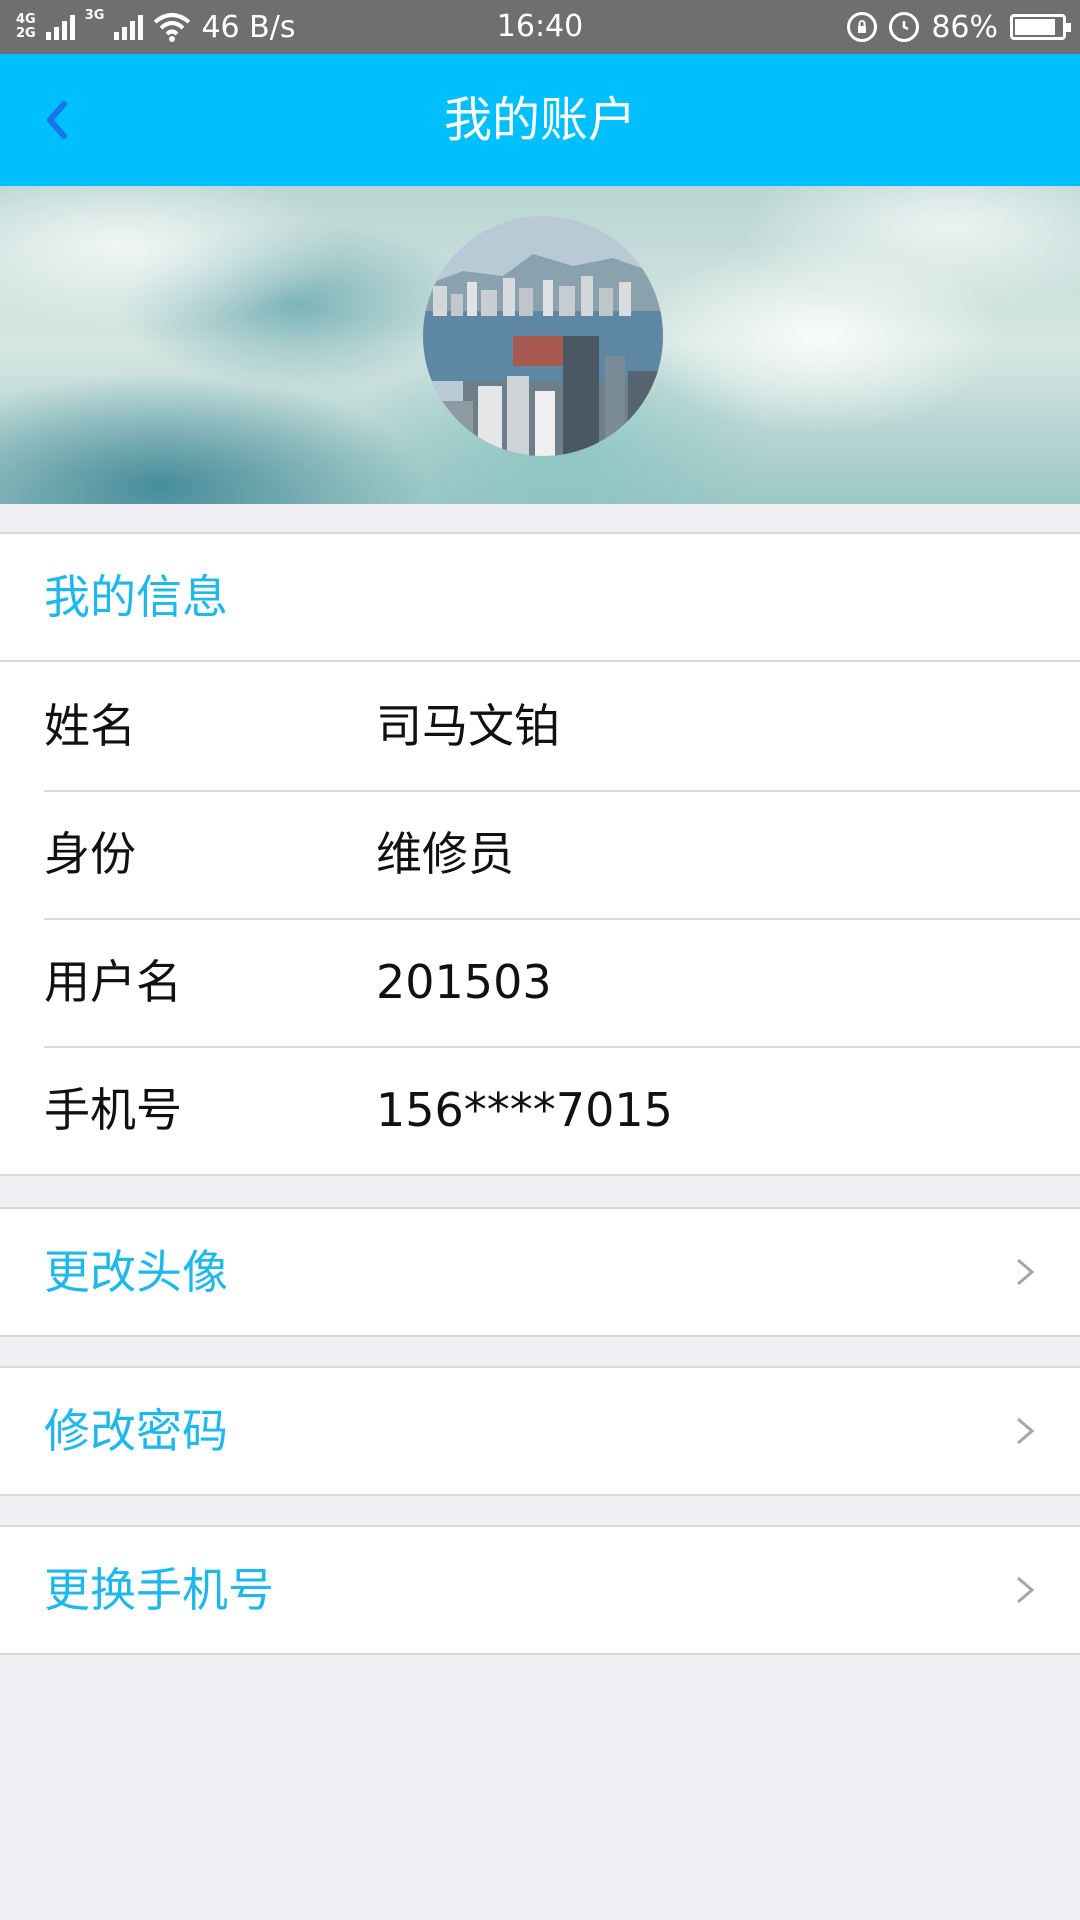  What do you see at coordinates (445, 854) in the screenshot?
I see `info-value-role: 维修员` at bounding box center [445, 854].